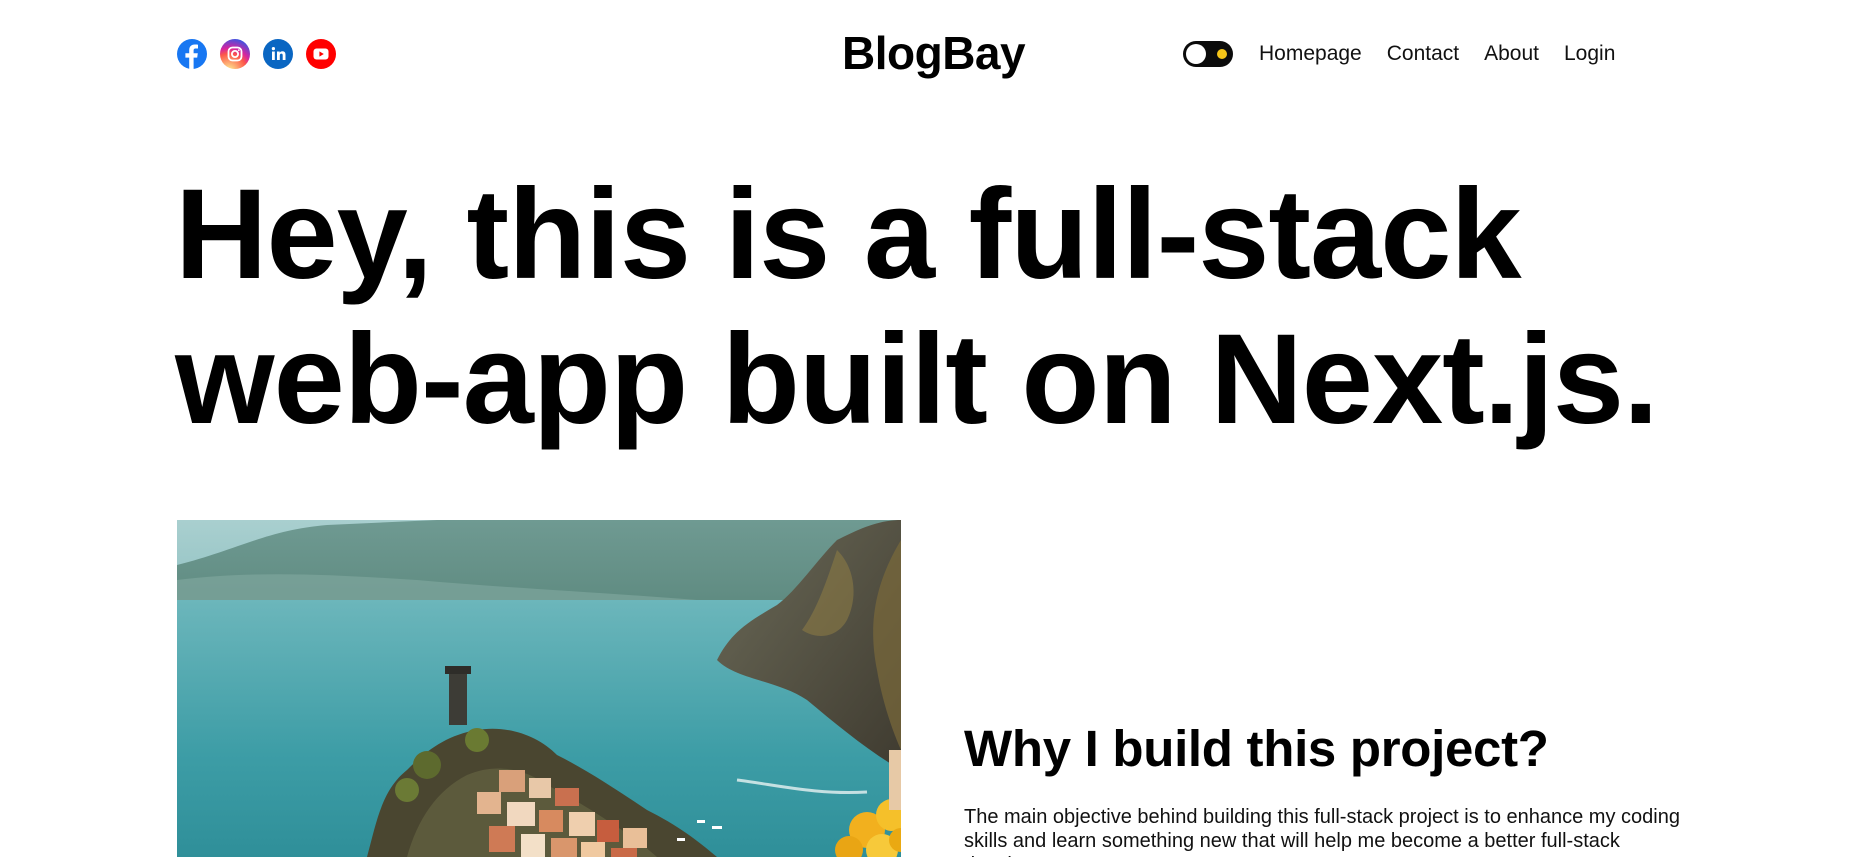 The height and width of the screenshot is (857, 1865). What do you see at coordinates (1208, 54) in the screenshot?
I see `theme-toggle` at bounding box center [1208, 54].